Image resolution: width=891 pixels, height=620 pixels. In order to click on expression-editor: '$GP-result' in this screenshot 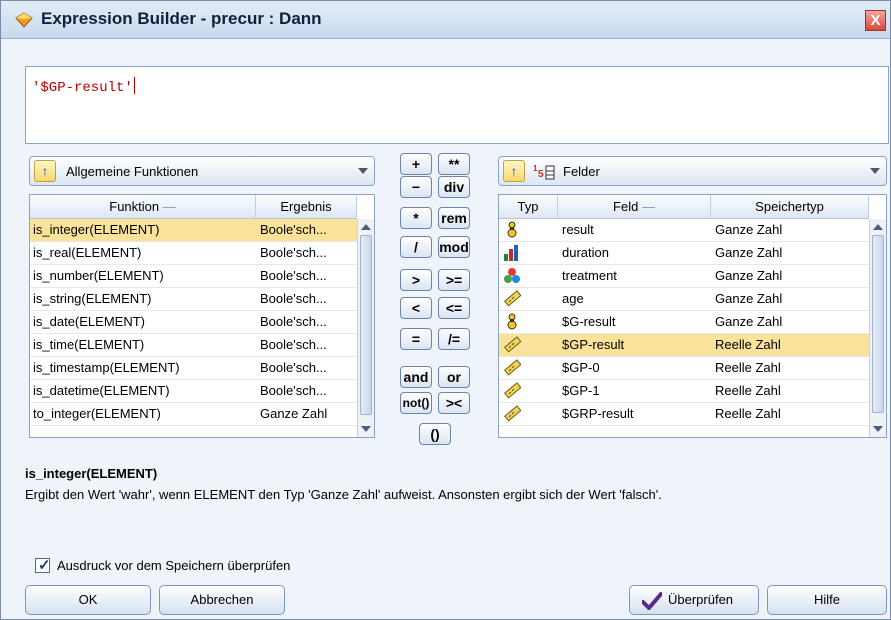, I will do `click(457, 105)`.